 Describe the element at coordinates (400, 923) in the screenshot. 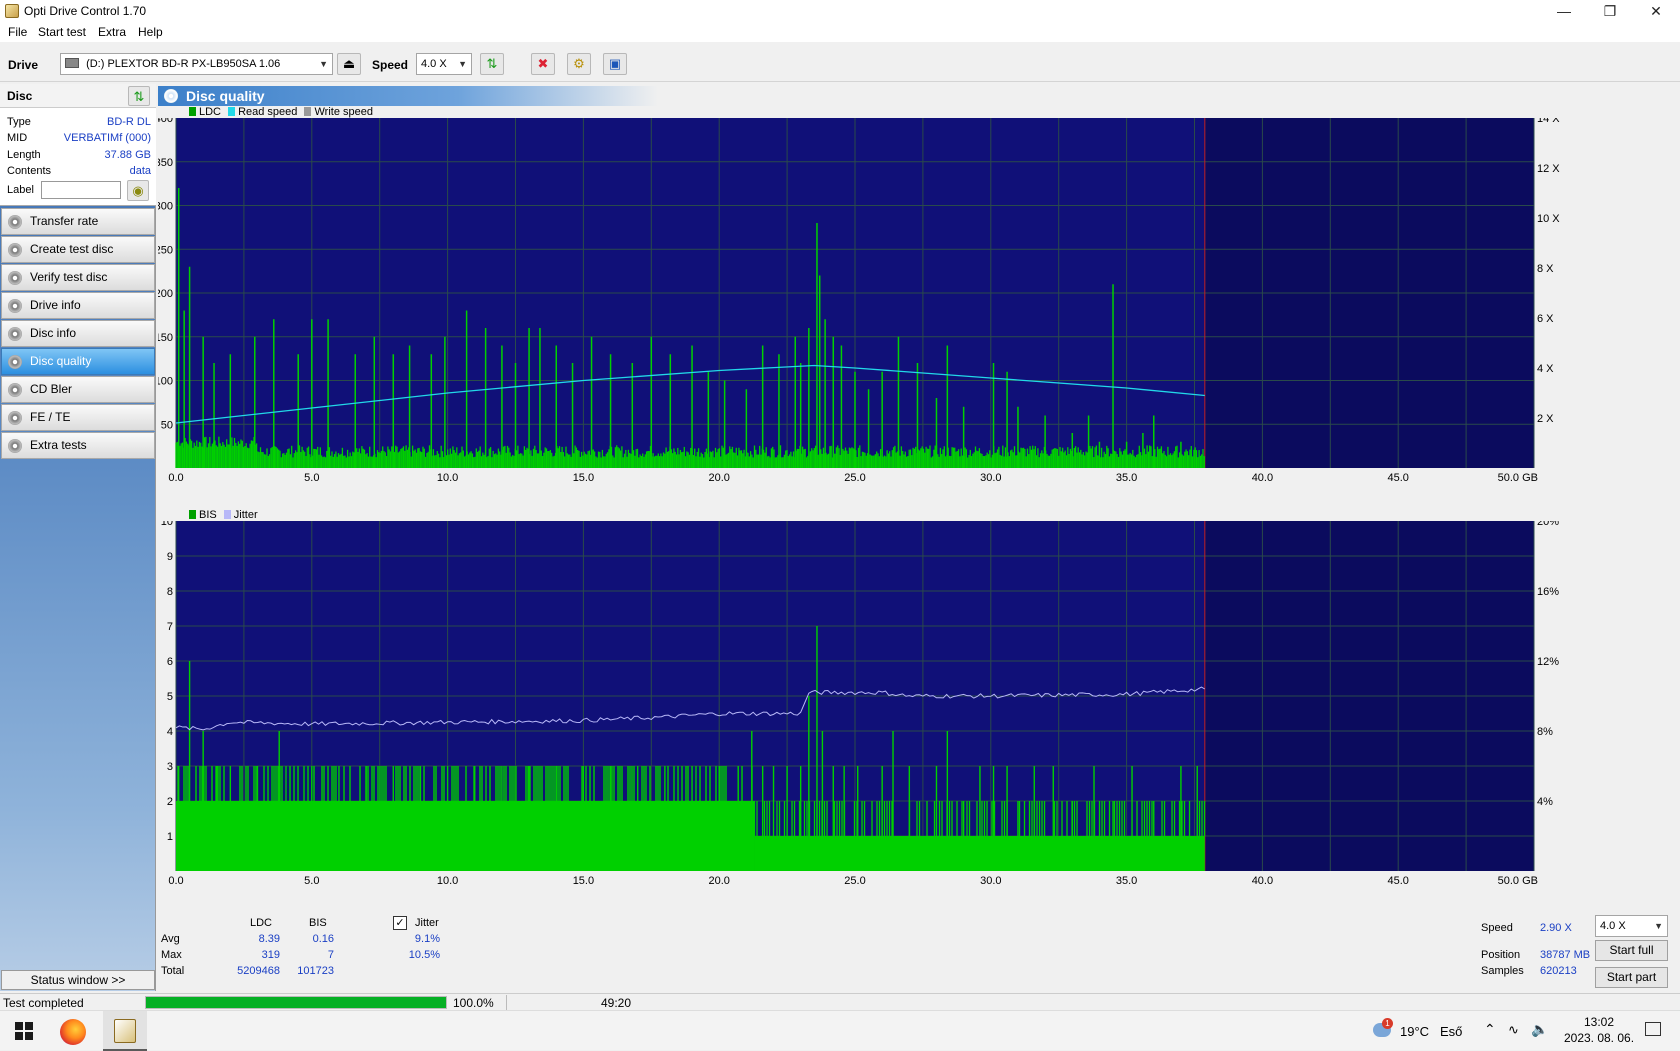

I see `jitter-checkbox: ✓` at that location.